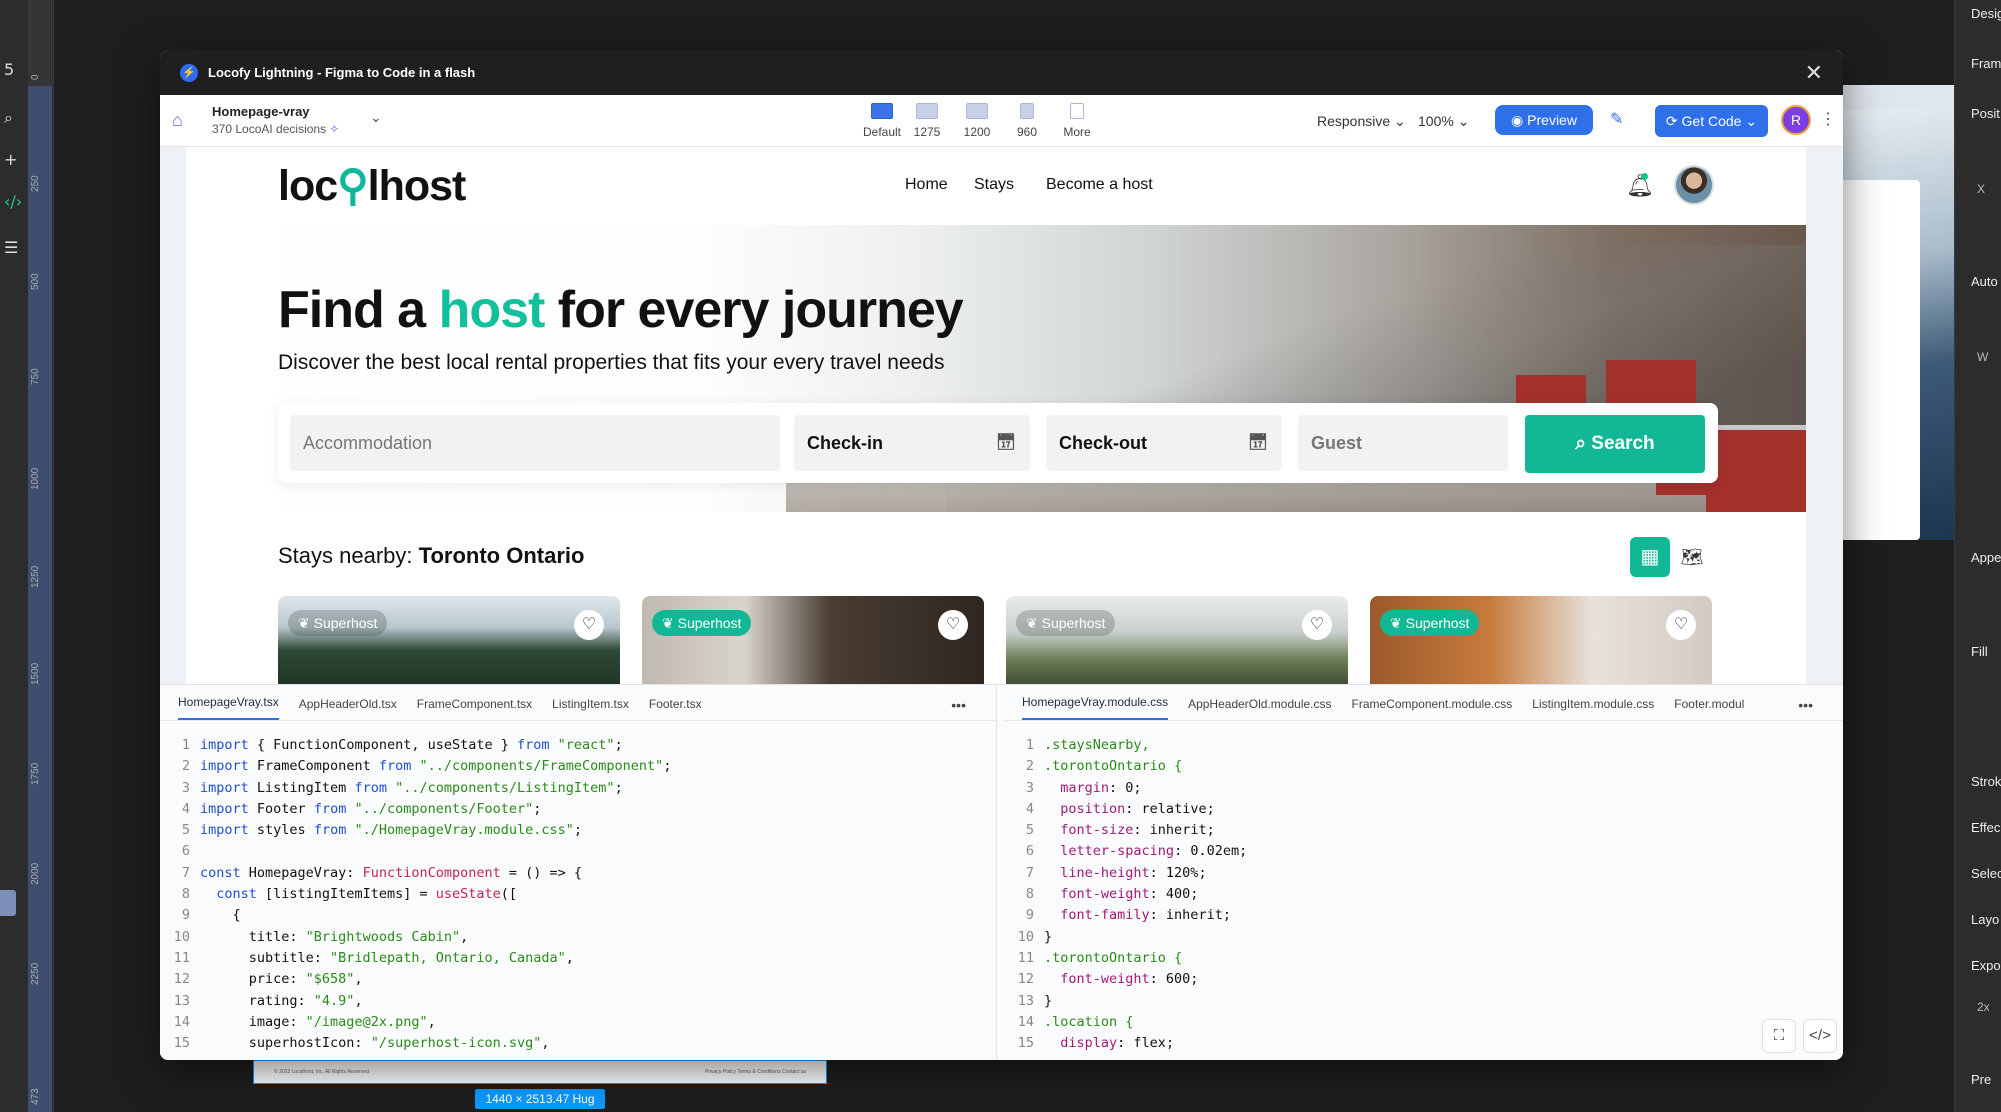 The image size is (2001, 1112). I want to click on panel-label-autolayout: Auto, so click(1984, 281).